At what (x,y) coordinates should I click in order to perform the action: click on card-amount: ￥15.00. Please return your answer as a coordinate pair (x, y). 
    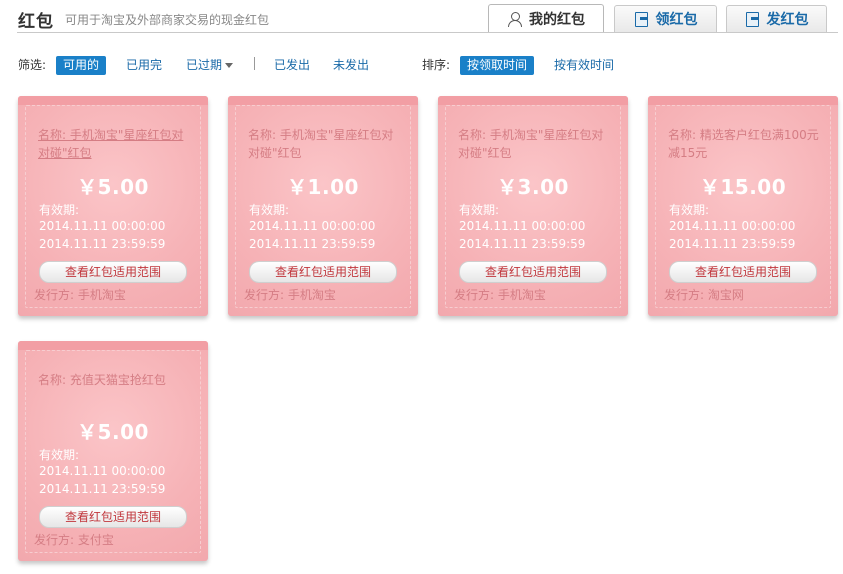
    Looking at the image, I should click on (743, 187).